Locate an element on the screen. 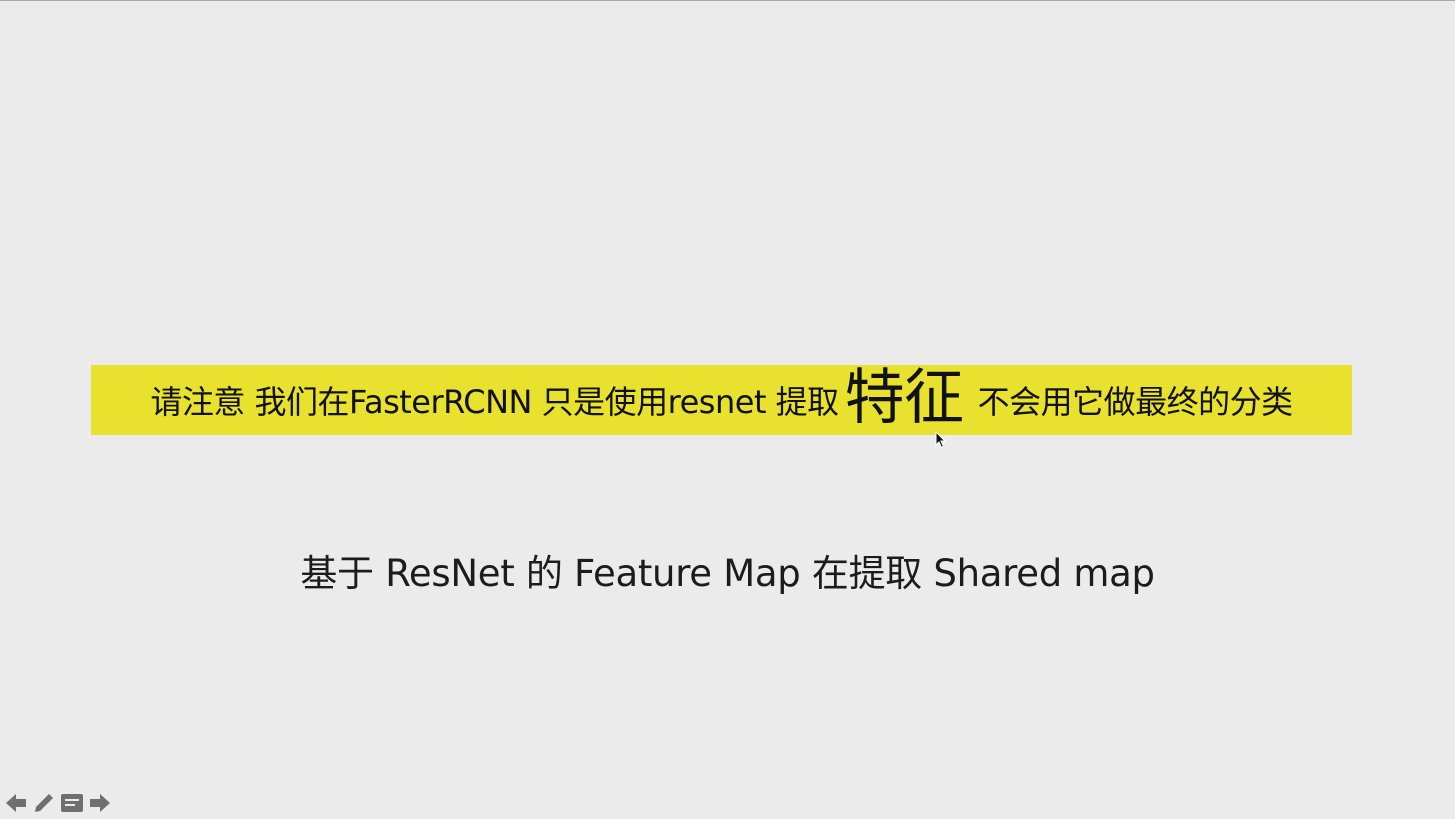  mouse-cursor-icon is located at coordinates (941, 440).